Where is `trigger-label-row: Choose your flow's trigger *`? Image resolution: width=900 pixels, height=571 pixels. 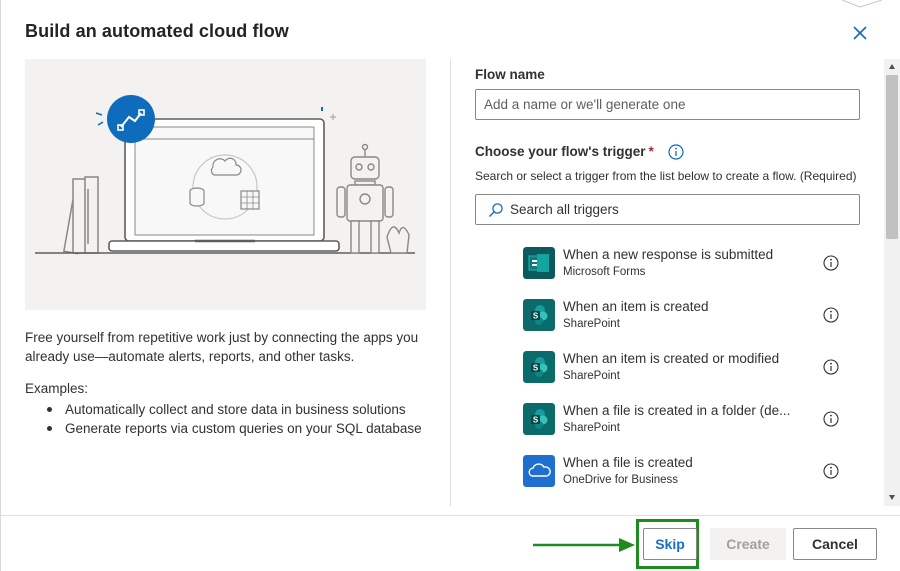
trigger-label-row: Choose your flow's trigger * is located at coordinates (579, 152).